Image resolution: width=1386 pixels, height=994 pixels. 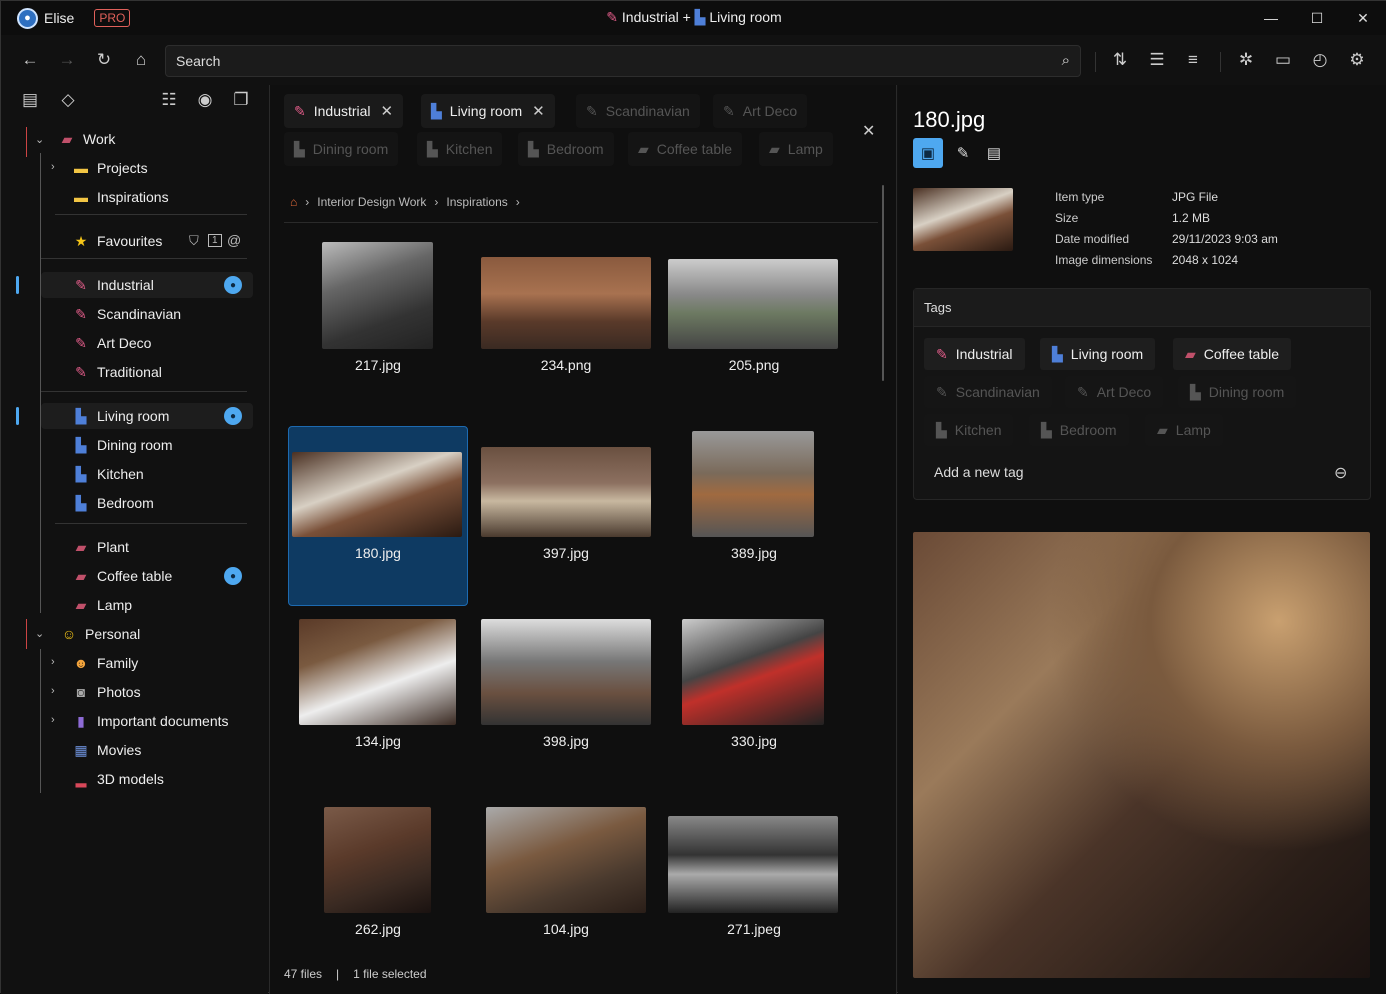 What do you see at coordinates (101, 605) in the screenshot?
I see `sidebar-item-lamp: ▰ Lamp` at bounding box center [101, 605].